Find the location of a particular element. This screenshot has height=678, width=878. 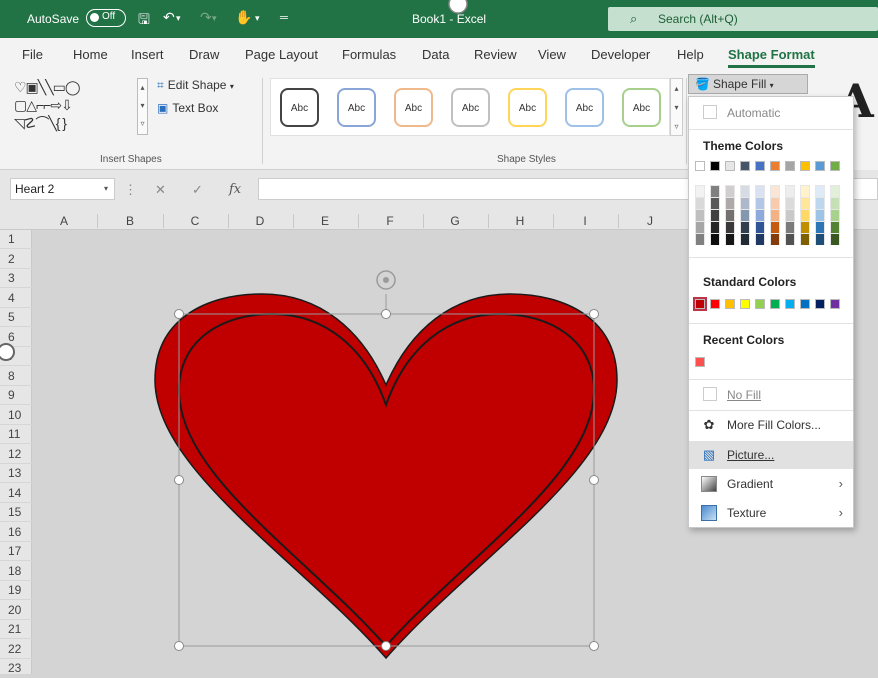

tab-shape-format: Shape Format is located at coordinates (771, 57).